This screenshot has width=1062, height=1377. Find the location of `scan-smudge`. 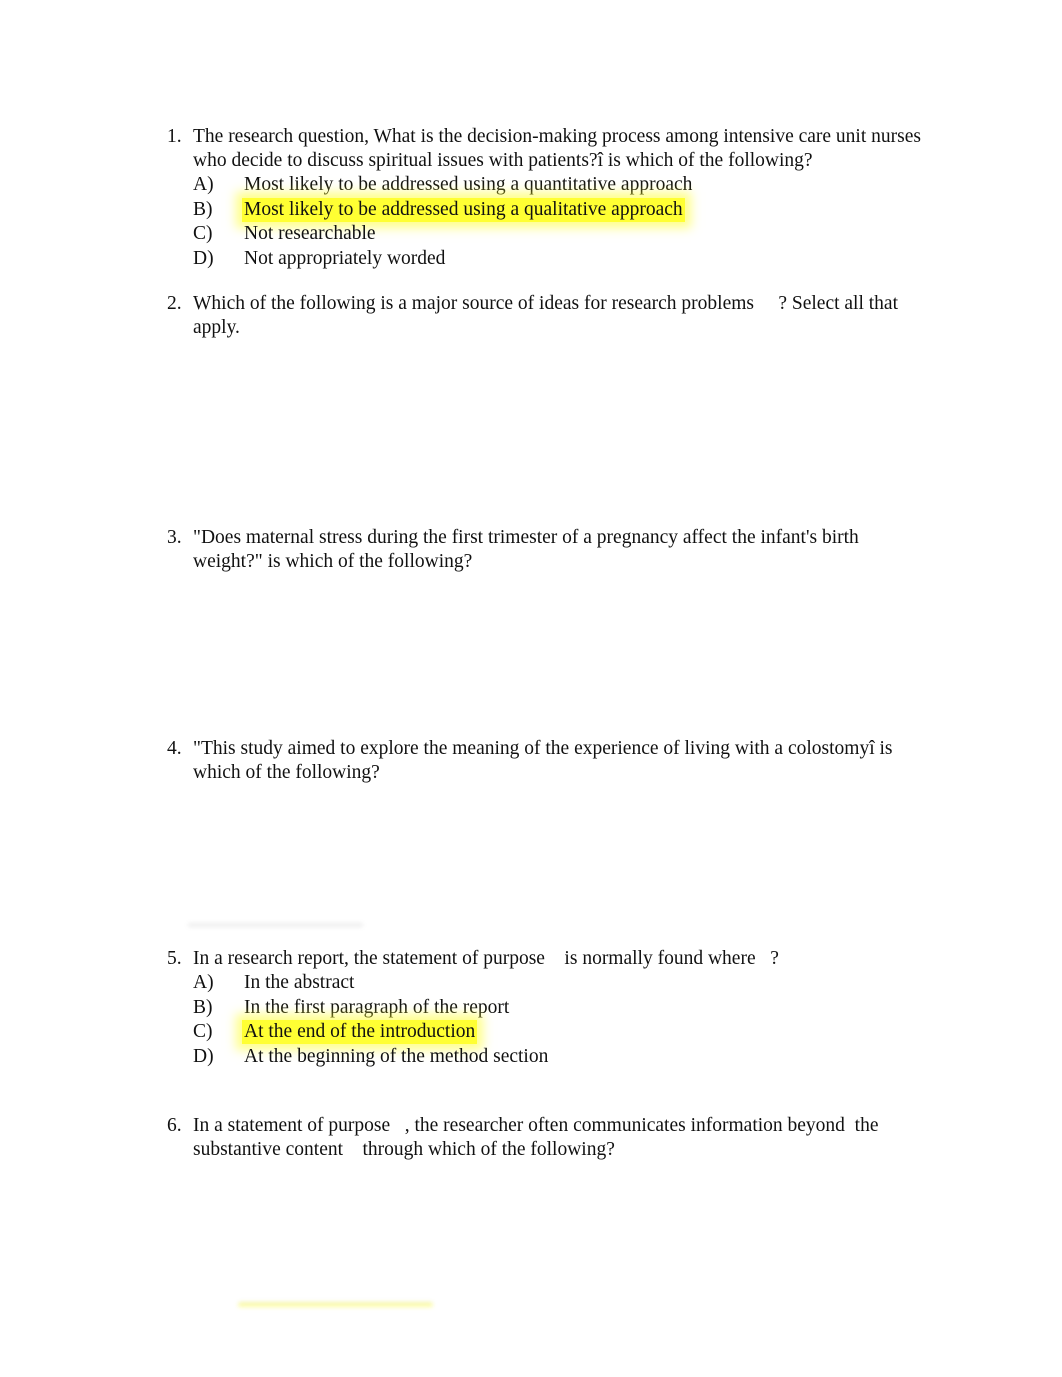

scan-smudge is located at coordinates (275, 925).